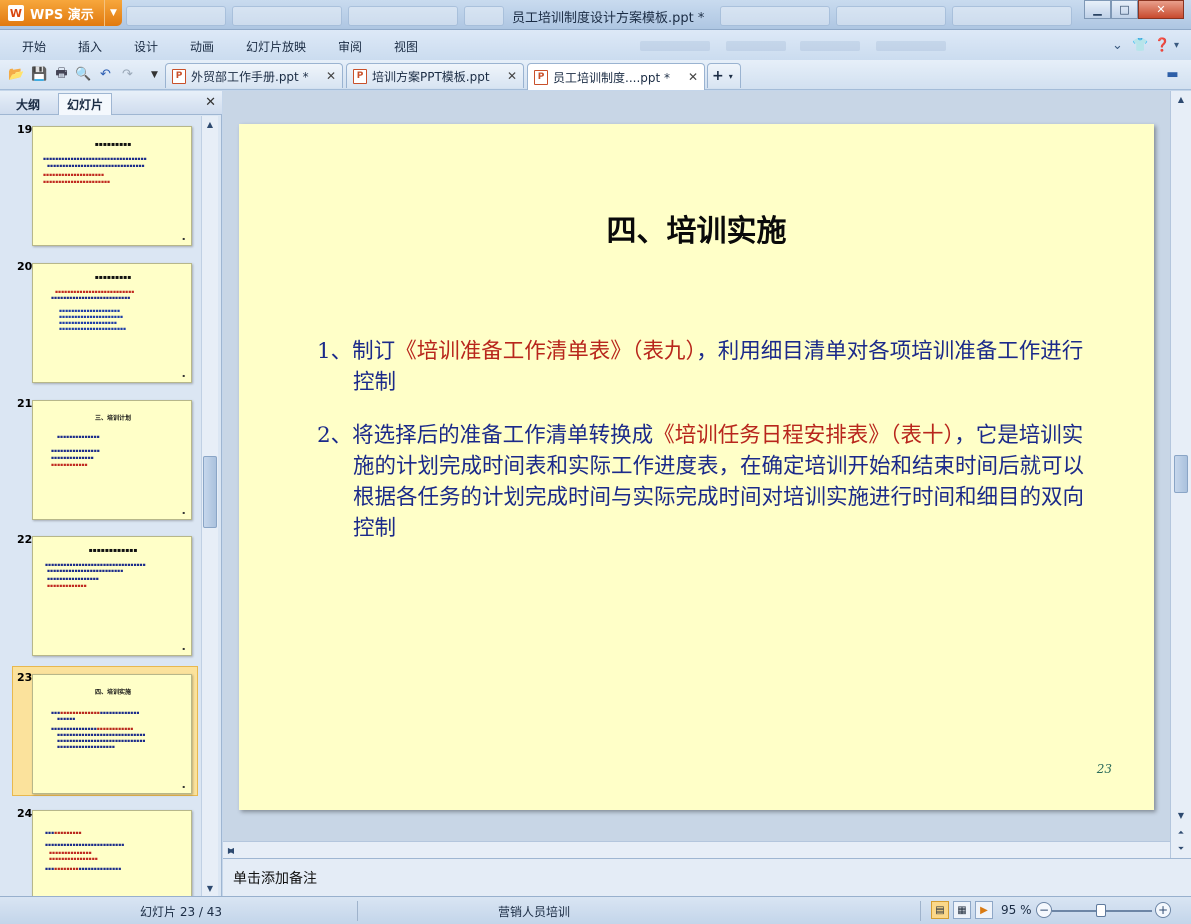 This screenshot has width=1191, height=924. I want to click on menu-design: 设计, so click(146, 46).